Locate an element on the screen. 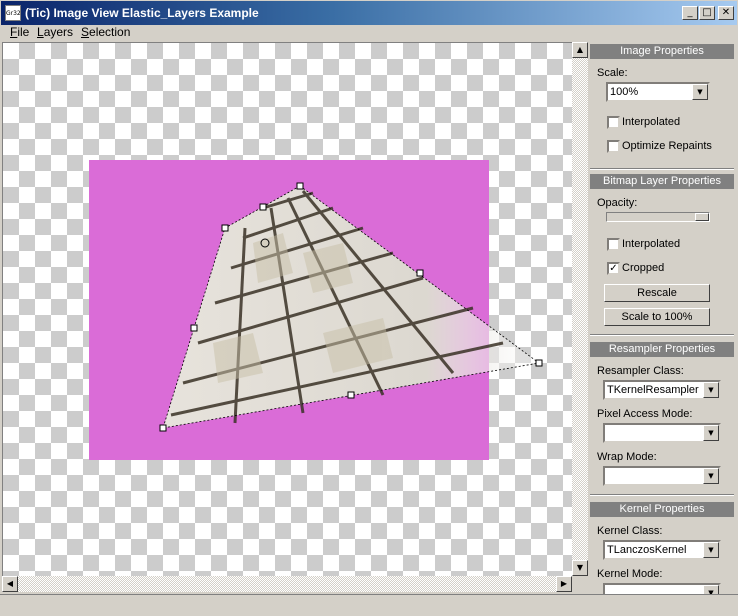 The height and width of the screenshot is (616, 738). image-interpolated-checkbox is located at coordinates (613, 122).